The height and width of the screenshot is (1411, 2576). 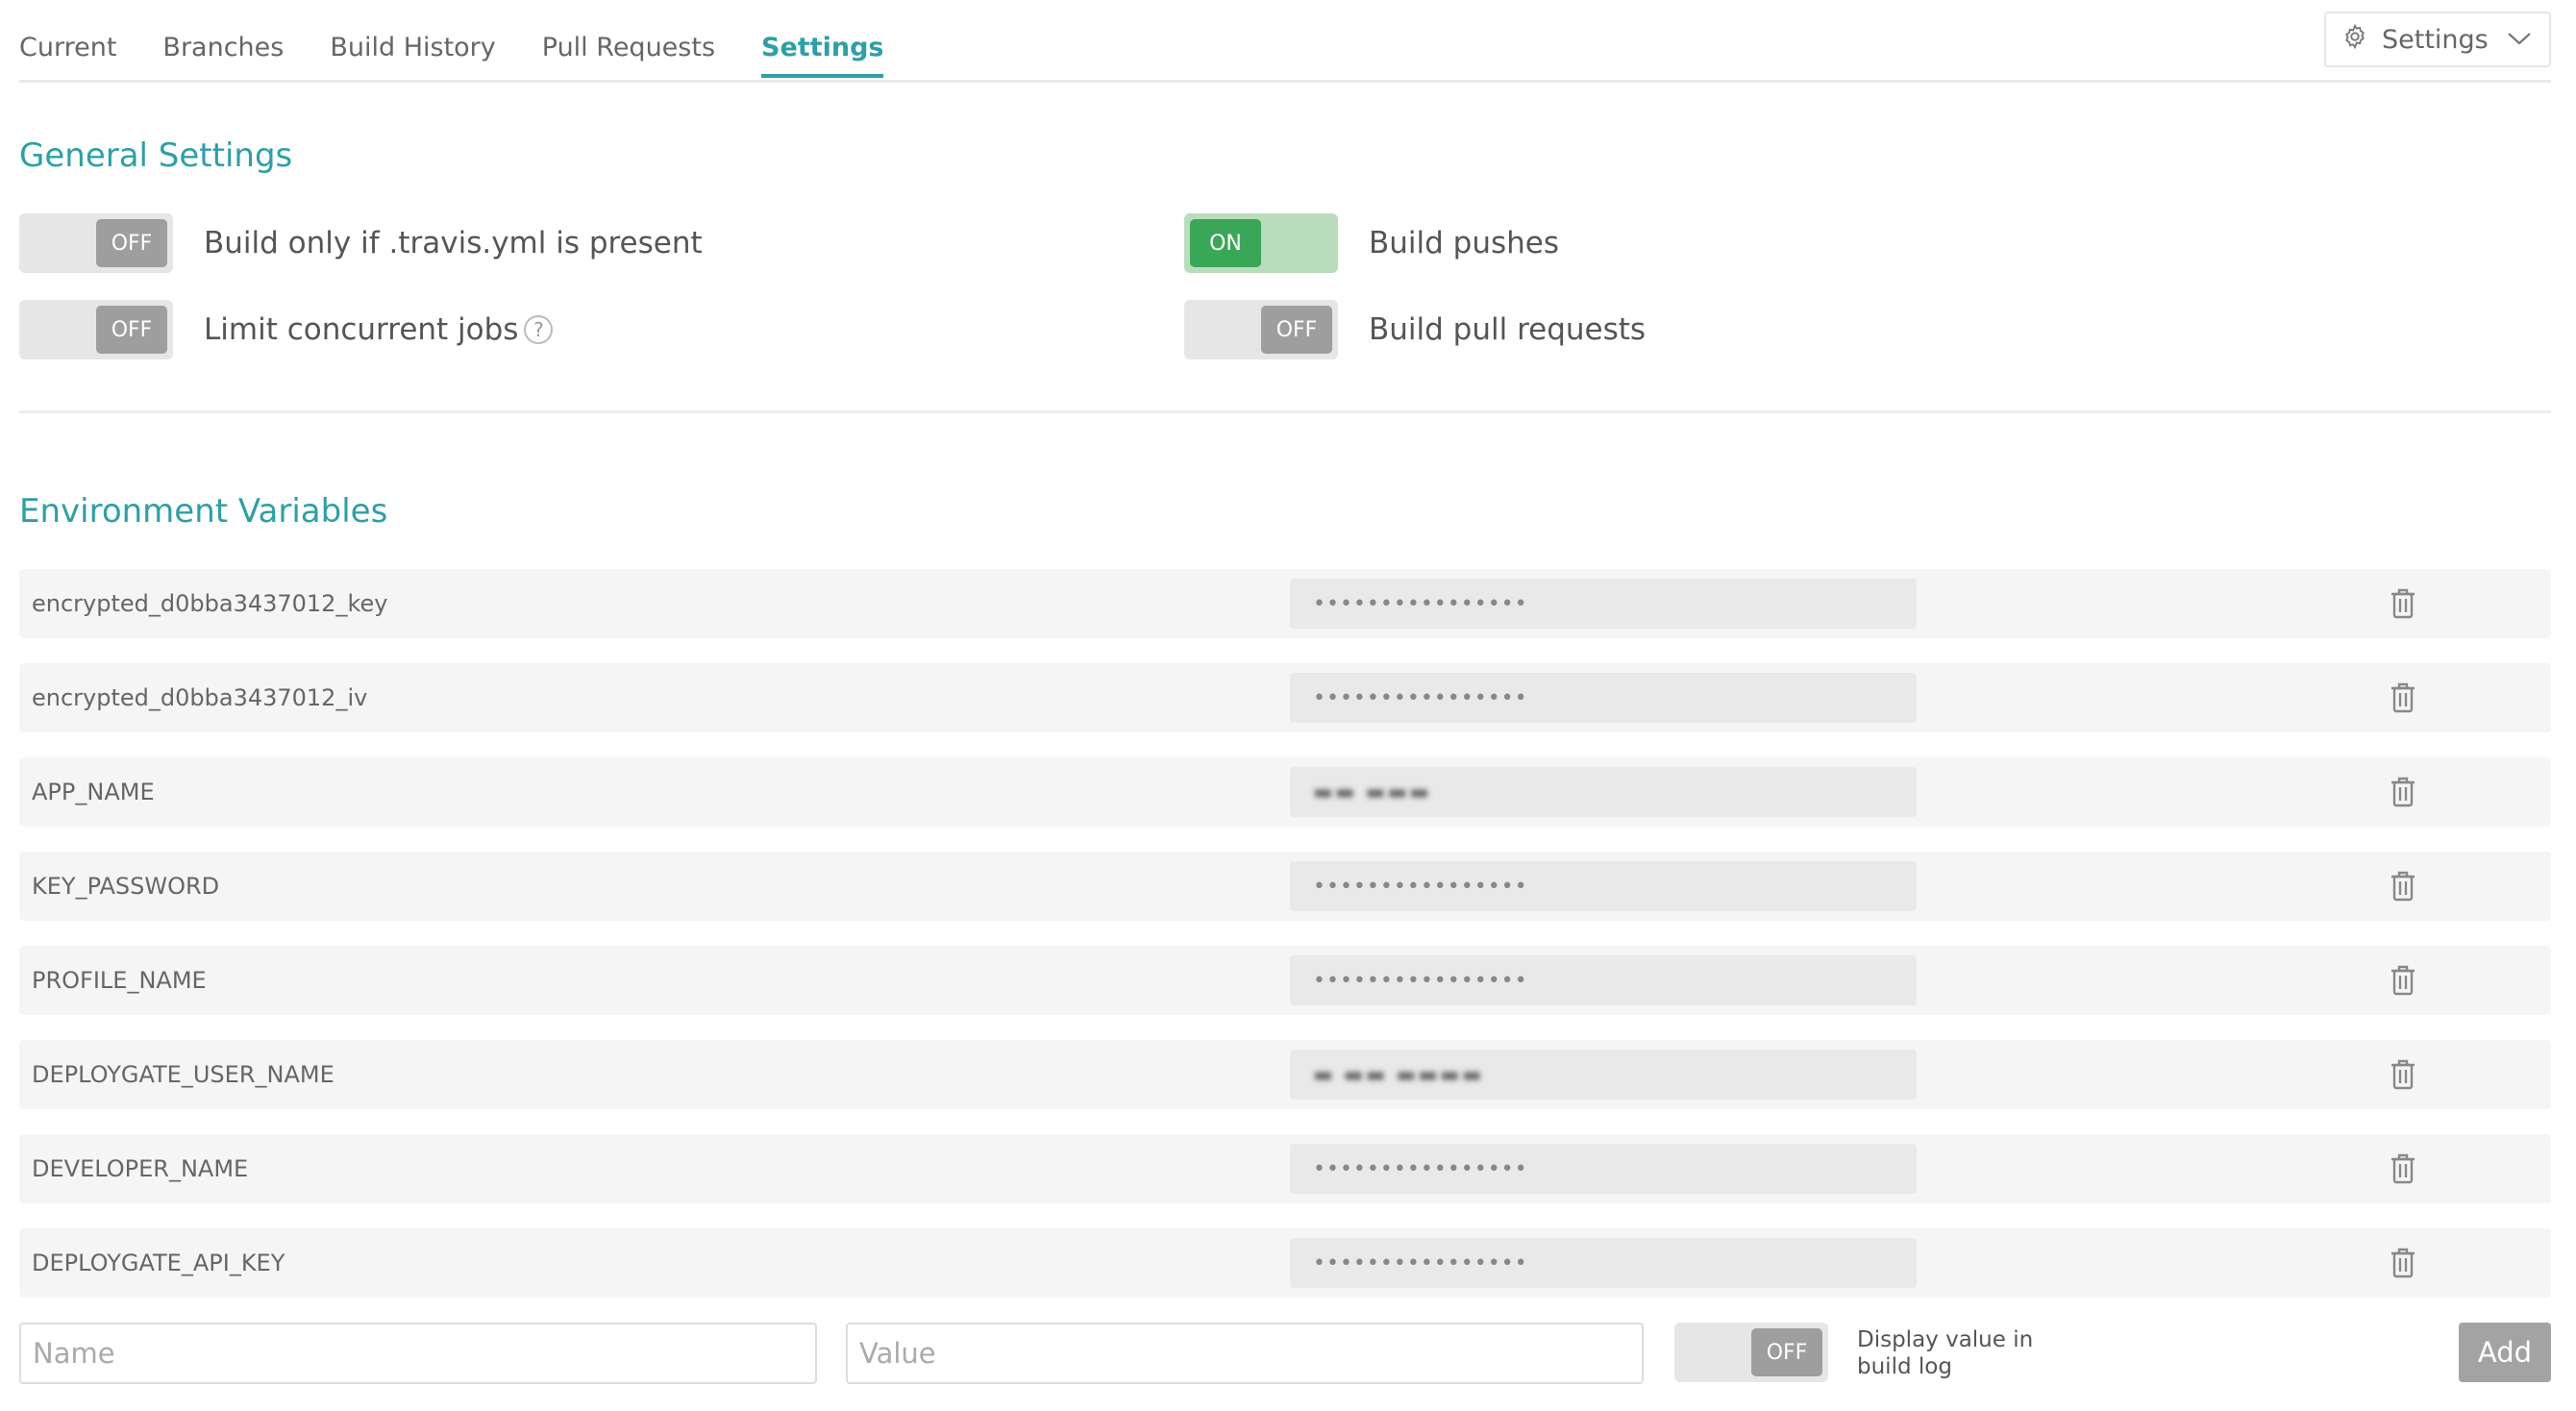 I want to click on setting-build-only-if-travis-yml: OFF Build only if .travis.yml is present, so click(x=361, y=243).